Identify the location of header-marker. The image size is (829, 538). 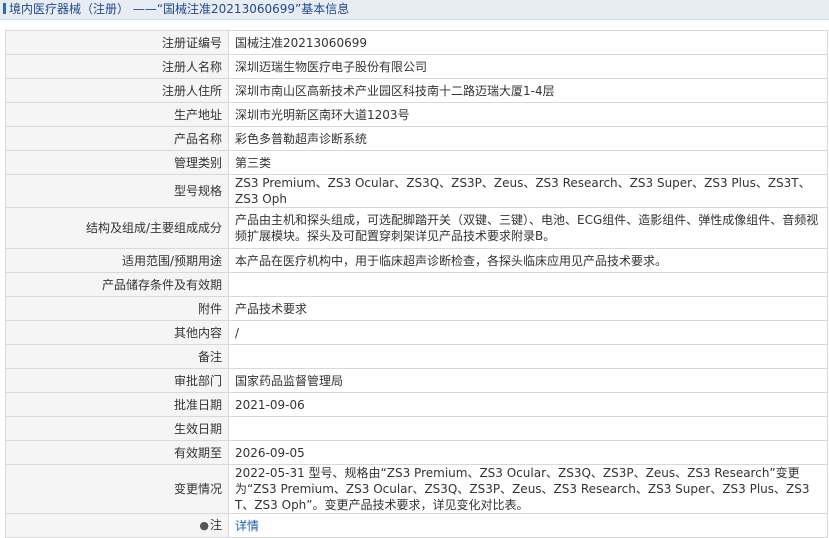
(4, 8).